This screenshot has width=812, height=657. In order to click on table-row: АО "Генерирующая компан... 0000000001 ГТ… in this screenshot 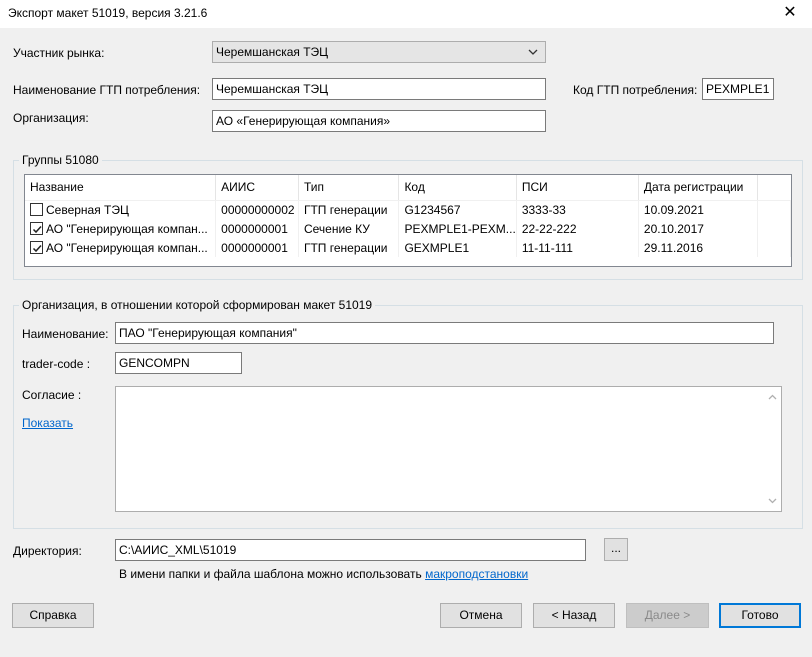, I will do `click(408, 247)`.